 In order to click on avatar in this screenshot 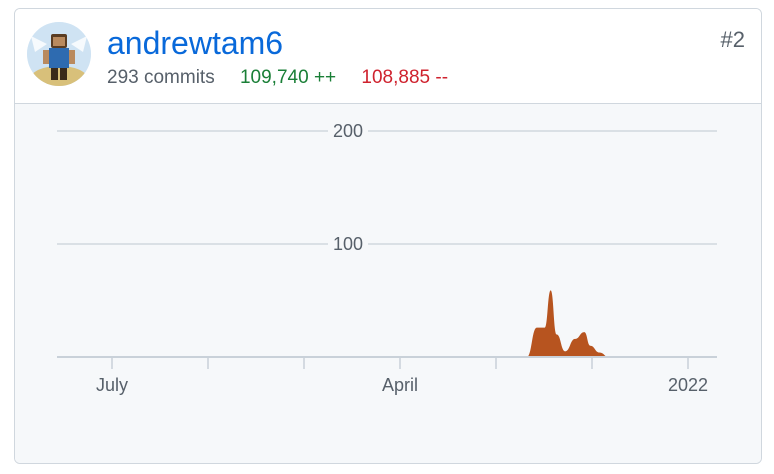, I will do `click(59, 54)`.